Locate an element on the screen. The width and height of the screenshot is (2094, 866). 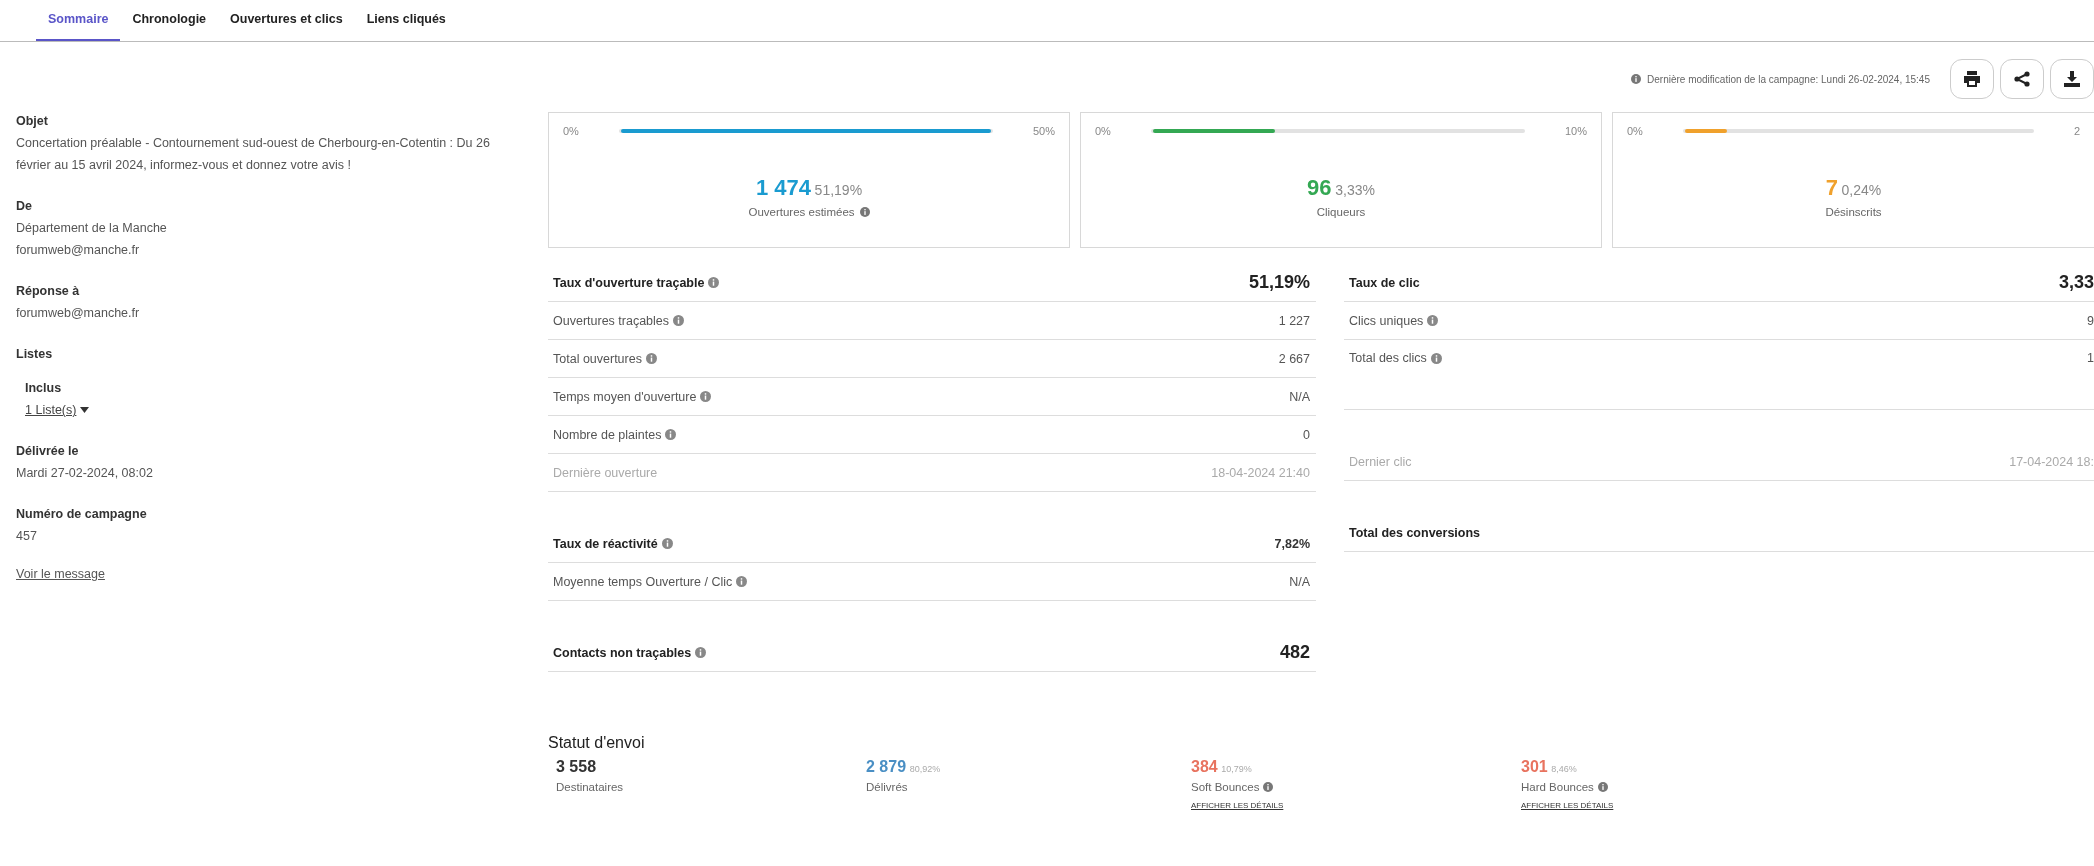
row-label: Total des conversions is located at coordinates (1415, 532).